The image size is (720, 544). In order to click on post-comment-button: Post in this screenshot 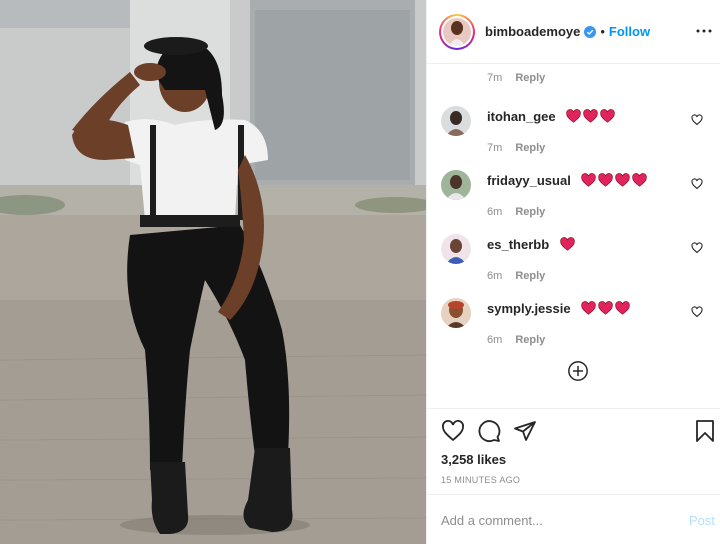, I will do `click(702, 520)`.